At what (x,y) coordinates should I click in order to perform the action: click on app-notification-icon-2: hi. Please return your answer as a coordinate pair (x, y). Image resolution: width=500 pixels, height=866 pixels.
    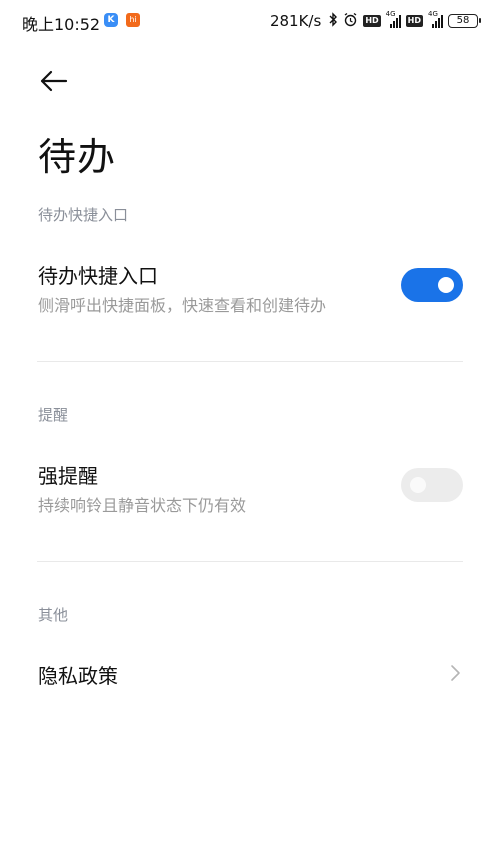
    Looking at the image, I should click on (133, 20).